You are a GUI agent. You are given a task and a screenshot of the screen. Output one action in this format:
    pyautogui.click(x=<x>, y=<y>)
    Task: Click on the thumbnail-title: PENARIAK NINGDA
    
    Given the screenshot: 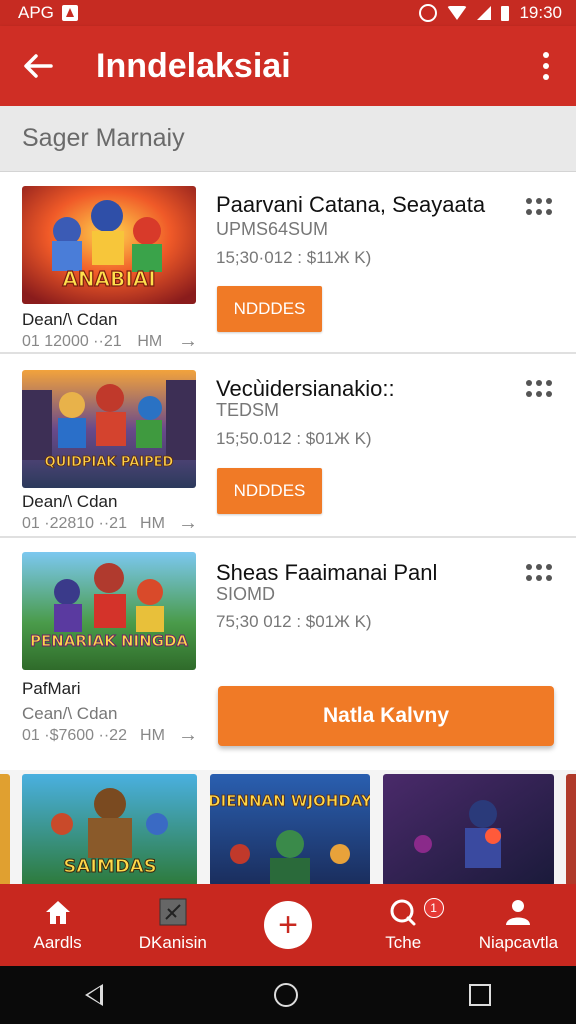 What is the action you would take?
    pyautogui.click(x=109, y=641)
    